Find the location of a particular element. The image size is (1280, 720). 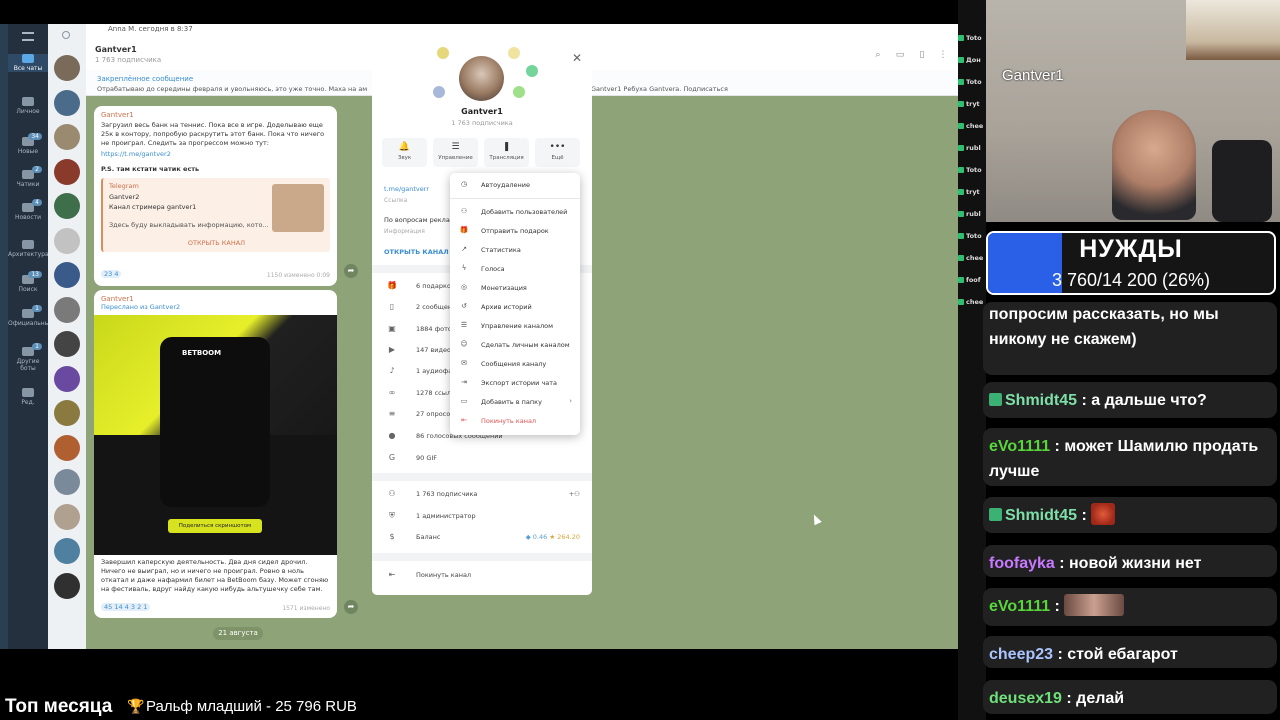

folder-4: Новости 4 is located at coordinates (28, 210).